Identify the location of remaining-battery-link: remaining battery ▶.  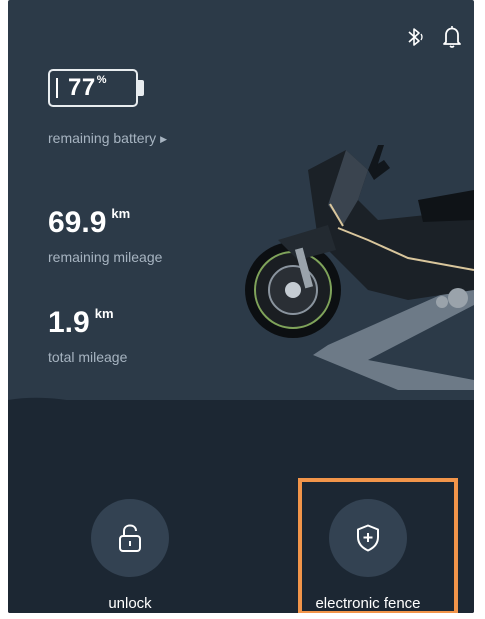
(107, 138).